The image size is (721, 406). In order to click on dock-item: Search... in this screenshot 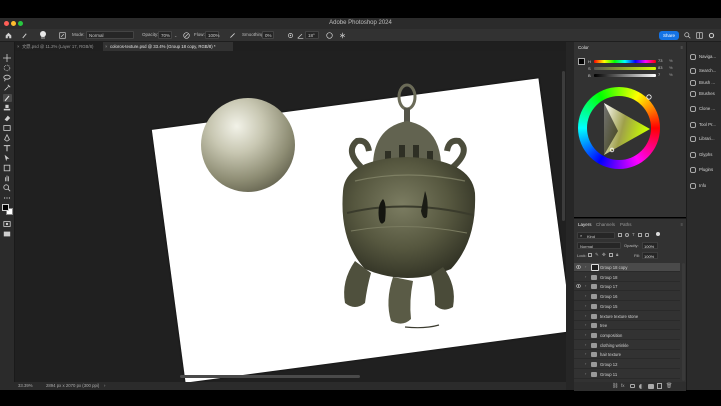, I will do `click(705, 71)`.